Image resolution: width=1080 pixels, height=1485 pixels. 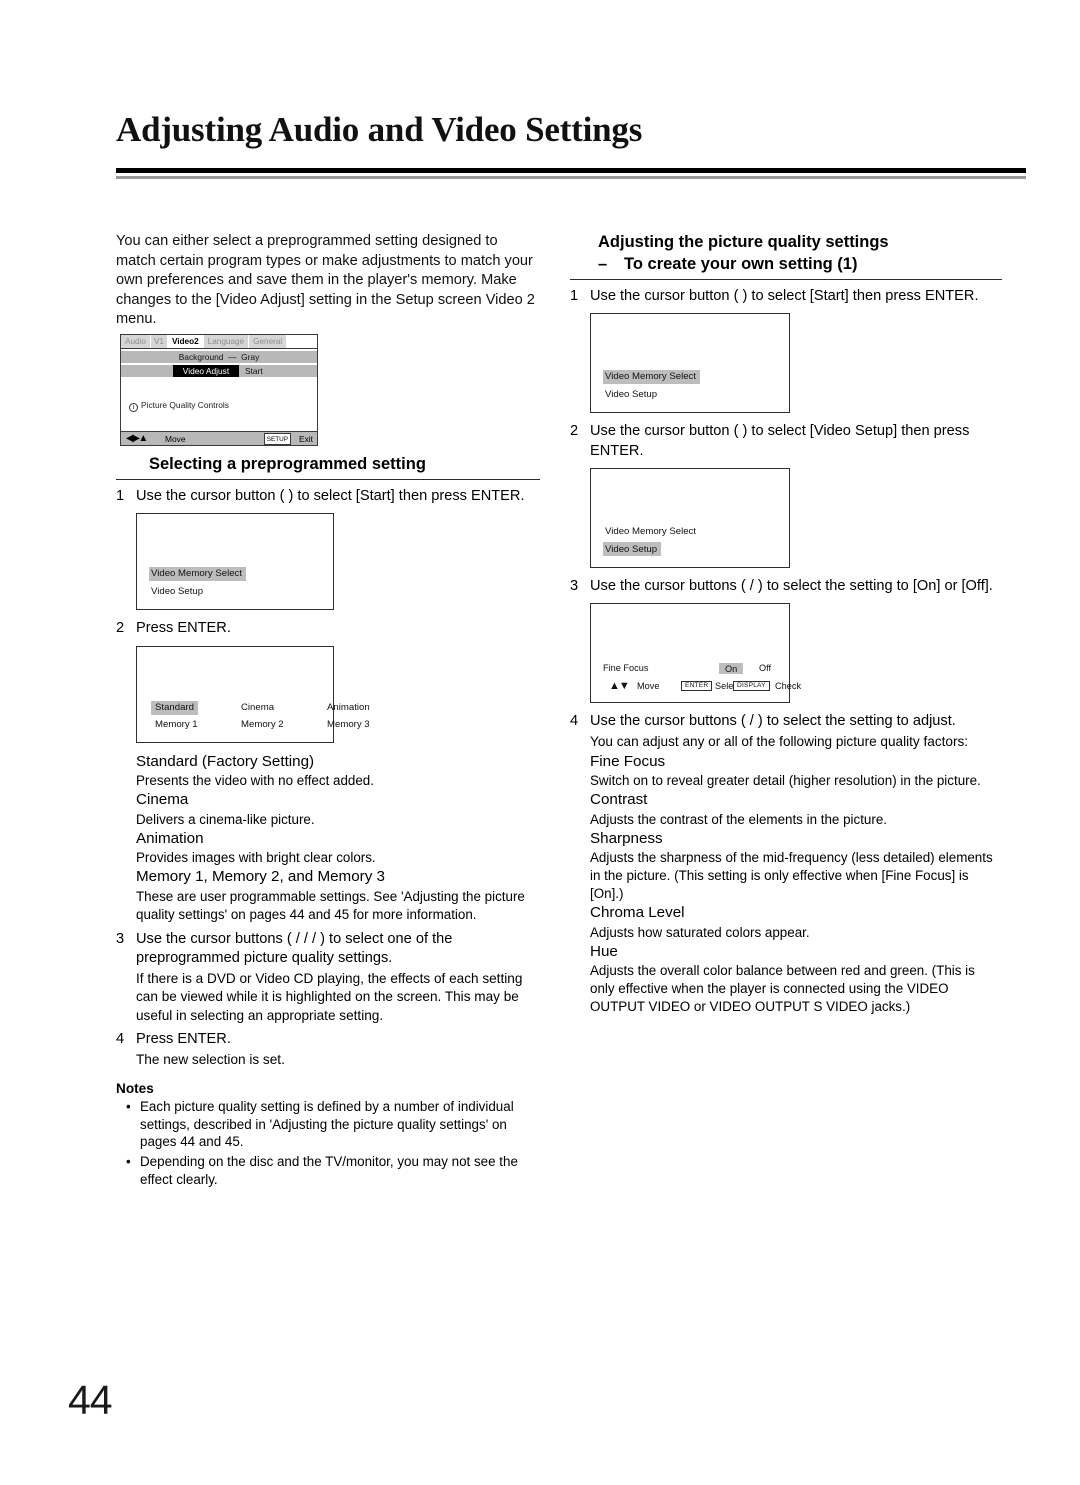 What do you see at coordinates (379, 129) in the screenshot?
I see `page-title: Adjusting Audio and Video Settings` at bounding box center [379, 129].